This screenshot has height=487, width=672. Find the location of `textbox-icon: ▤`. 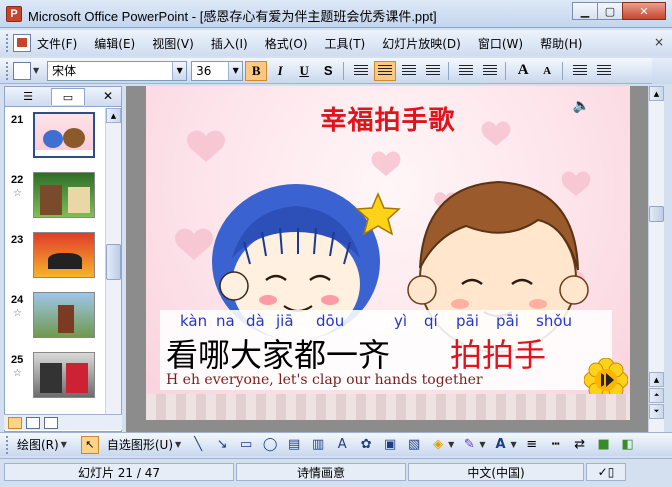

textbox-icon: ▤ is located at coordinates (294, 445).